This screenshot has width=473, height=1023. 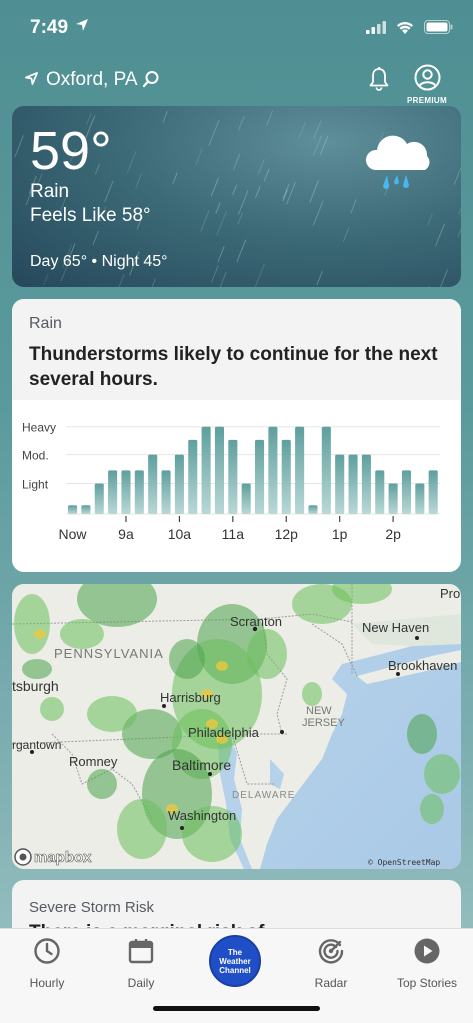 I want to click on tab-top-stories: Top Stories, so click(x=427, y=959).